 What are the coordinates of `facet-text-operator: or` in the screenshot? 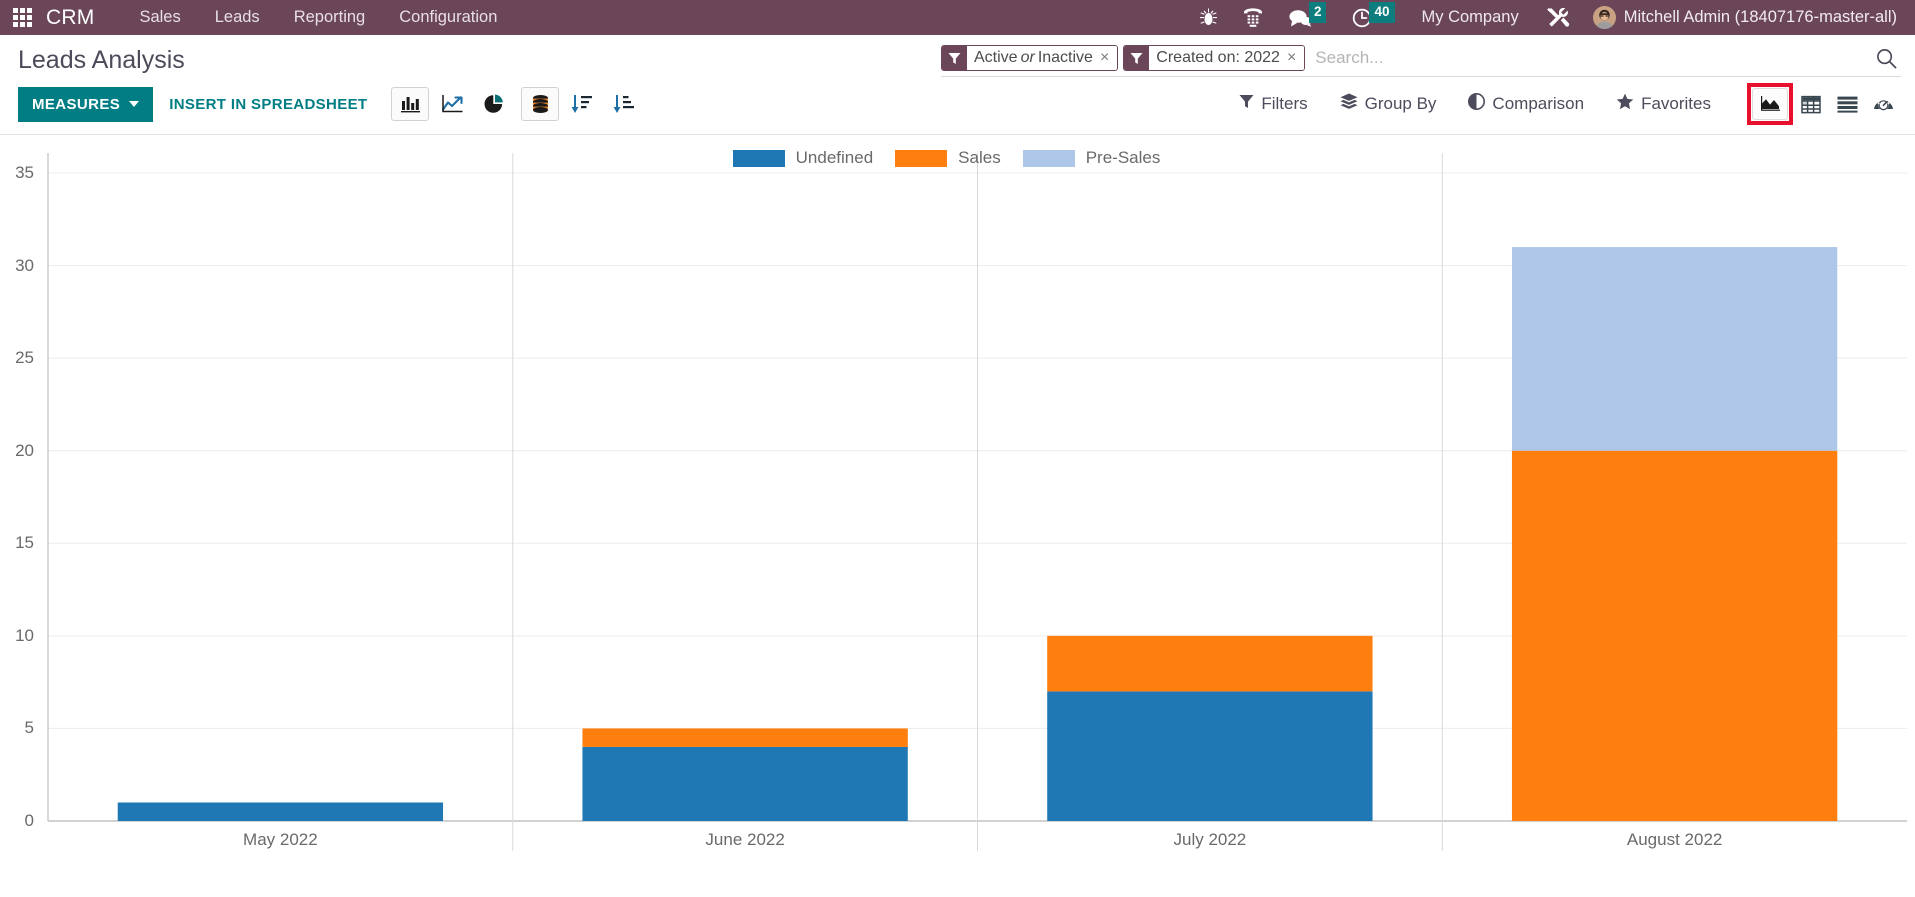 It's located at (1027, 57).